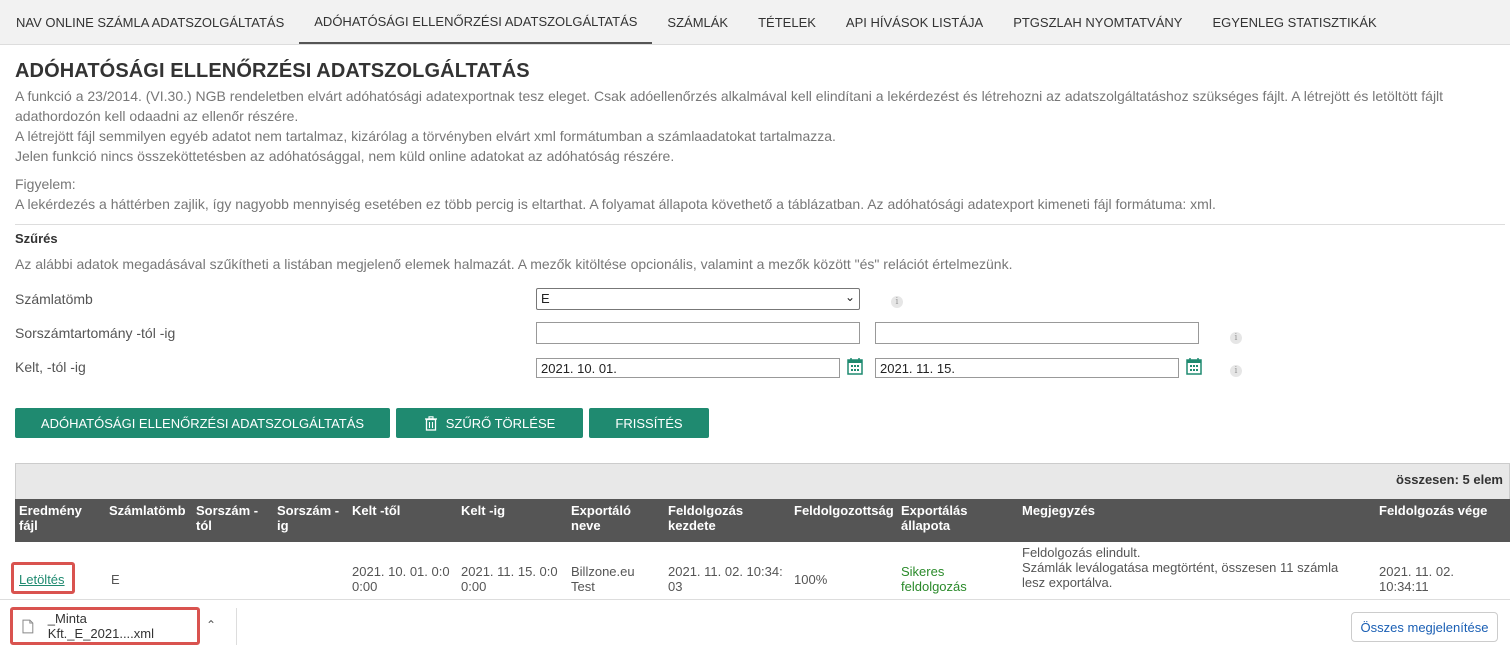 The image size is (1510, 652). Describe the element at coordinates (1027, 368) in the screenshot. I see `kelt-to-input` at that location.